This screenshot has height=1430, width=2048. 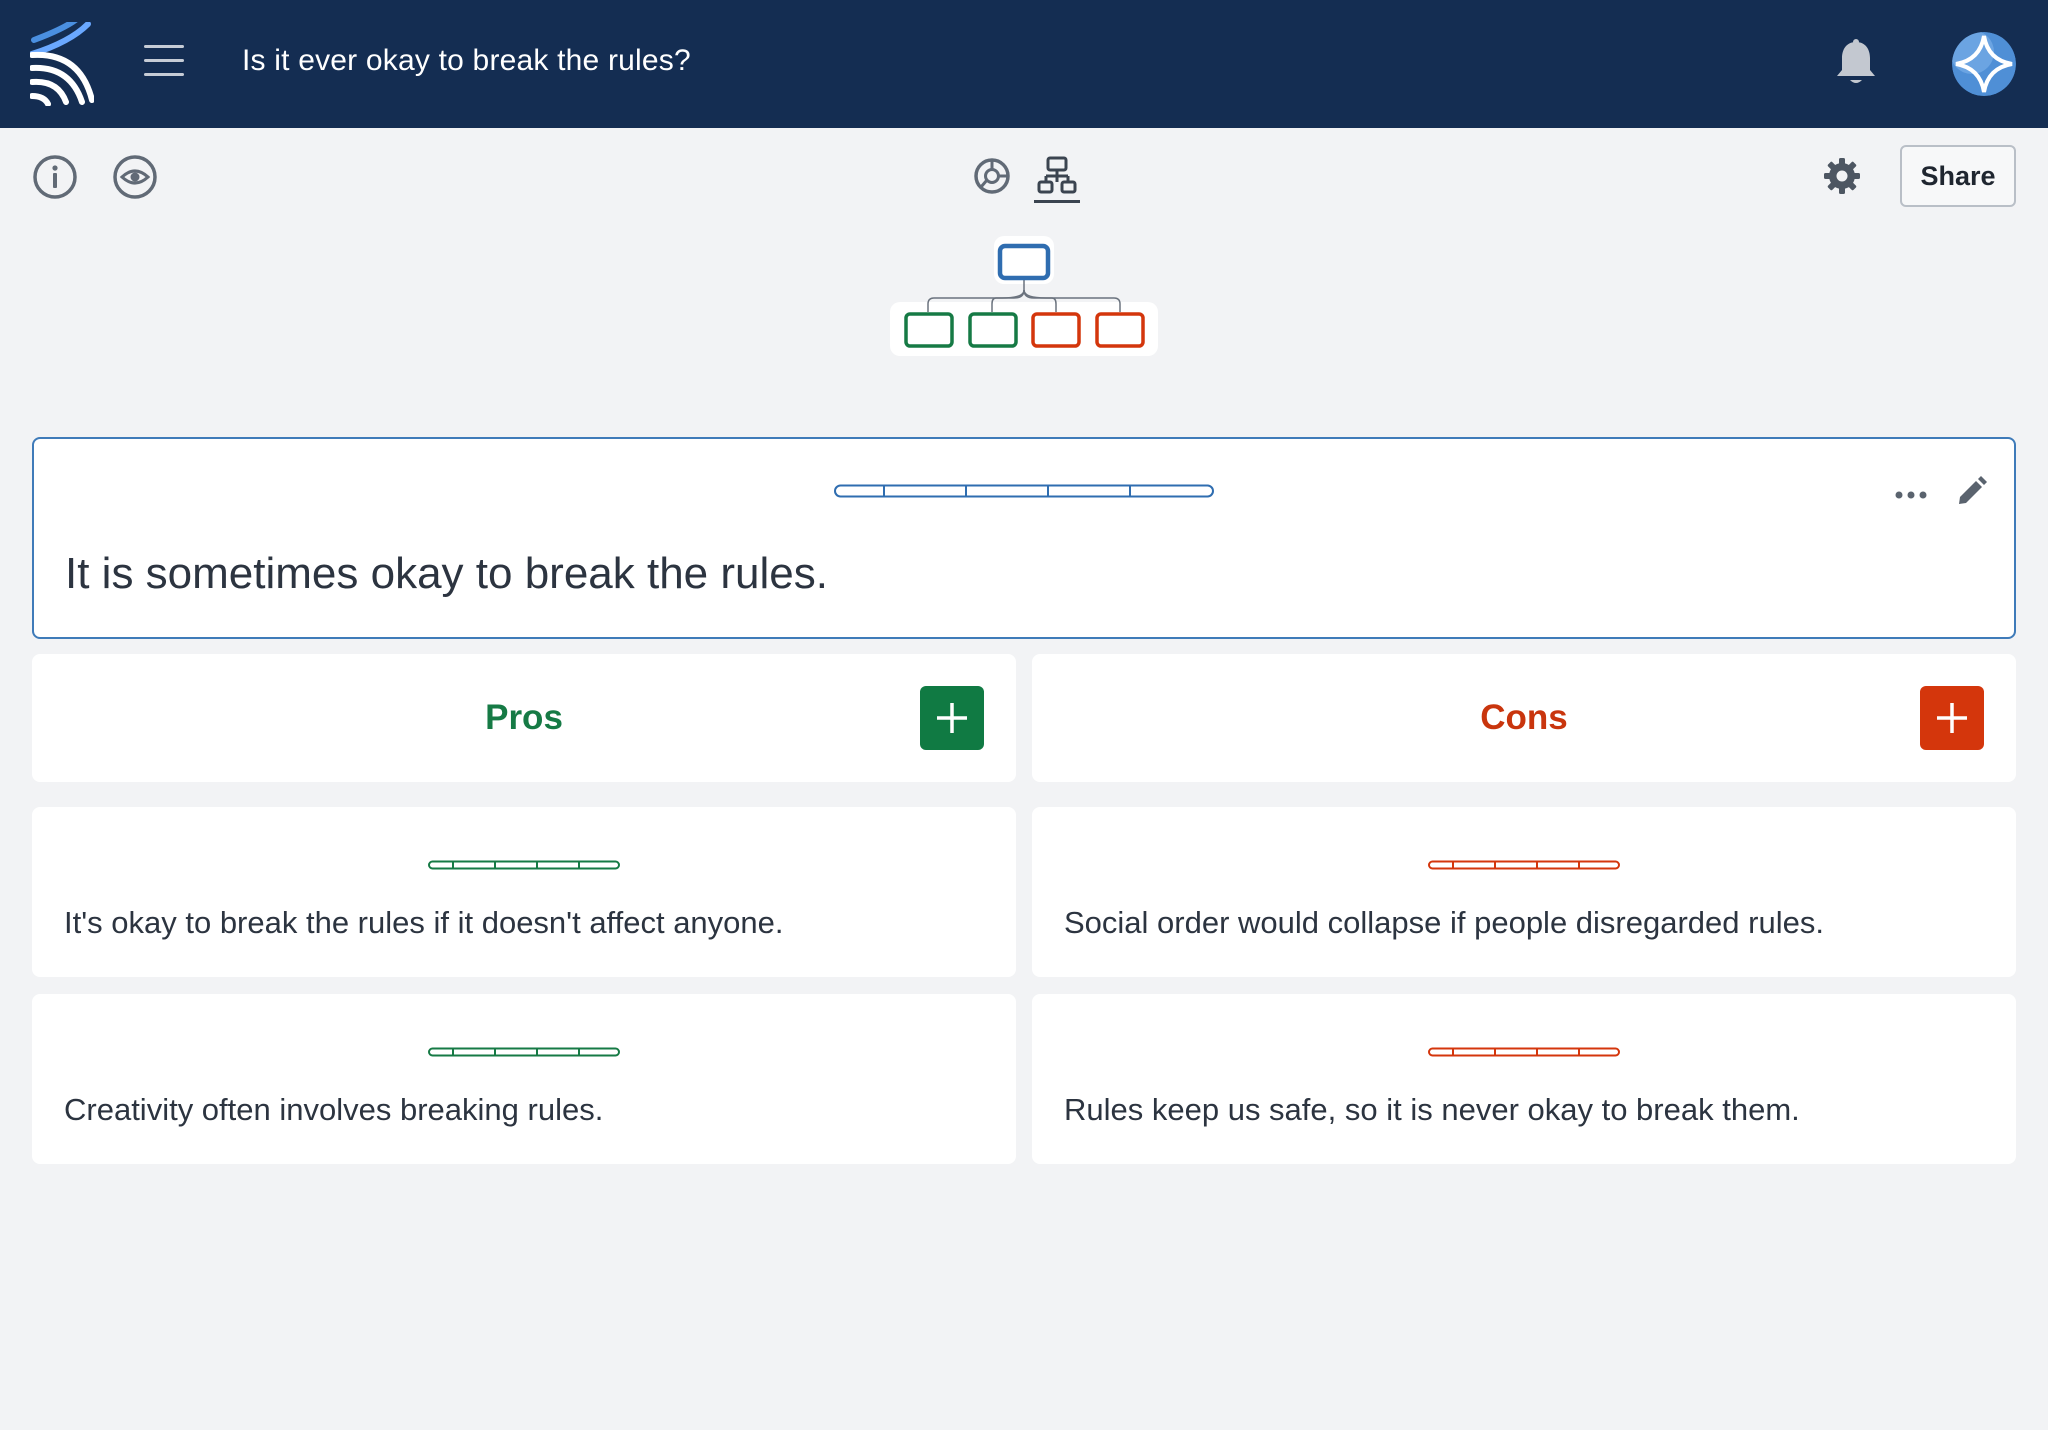 What do you see at coordinates (1842, 176) in the screenshot?
I see `gear-icon` at bounding box center [1842, 176].